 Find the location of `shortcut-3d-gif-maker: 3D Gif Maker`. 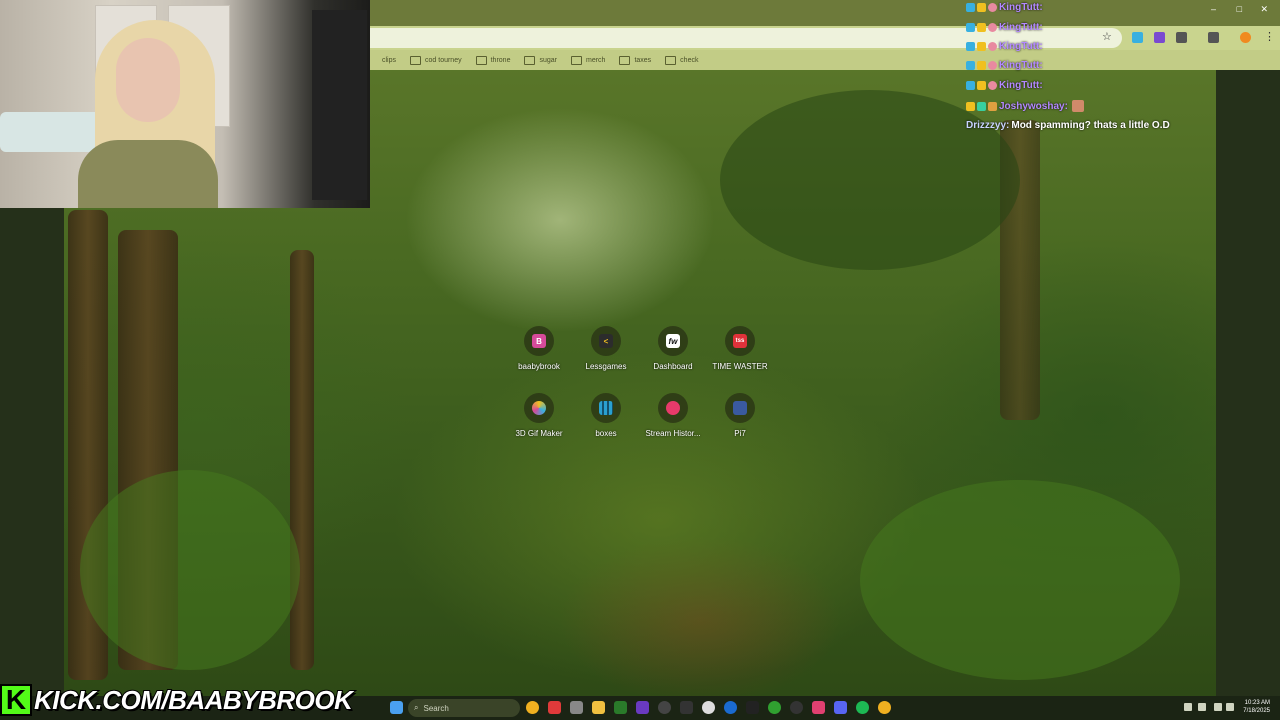

shortcut-3d-gif-maker: 3D Gif Maker is located at coordinates (539, 415).